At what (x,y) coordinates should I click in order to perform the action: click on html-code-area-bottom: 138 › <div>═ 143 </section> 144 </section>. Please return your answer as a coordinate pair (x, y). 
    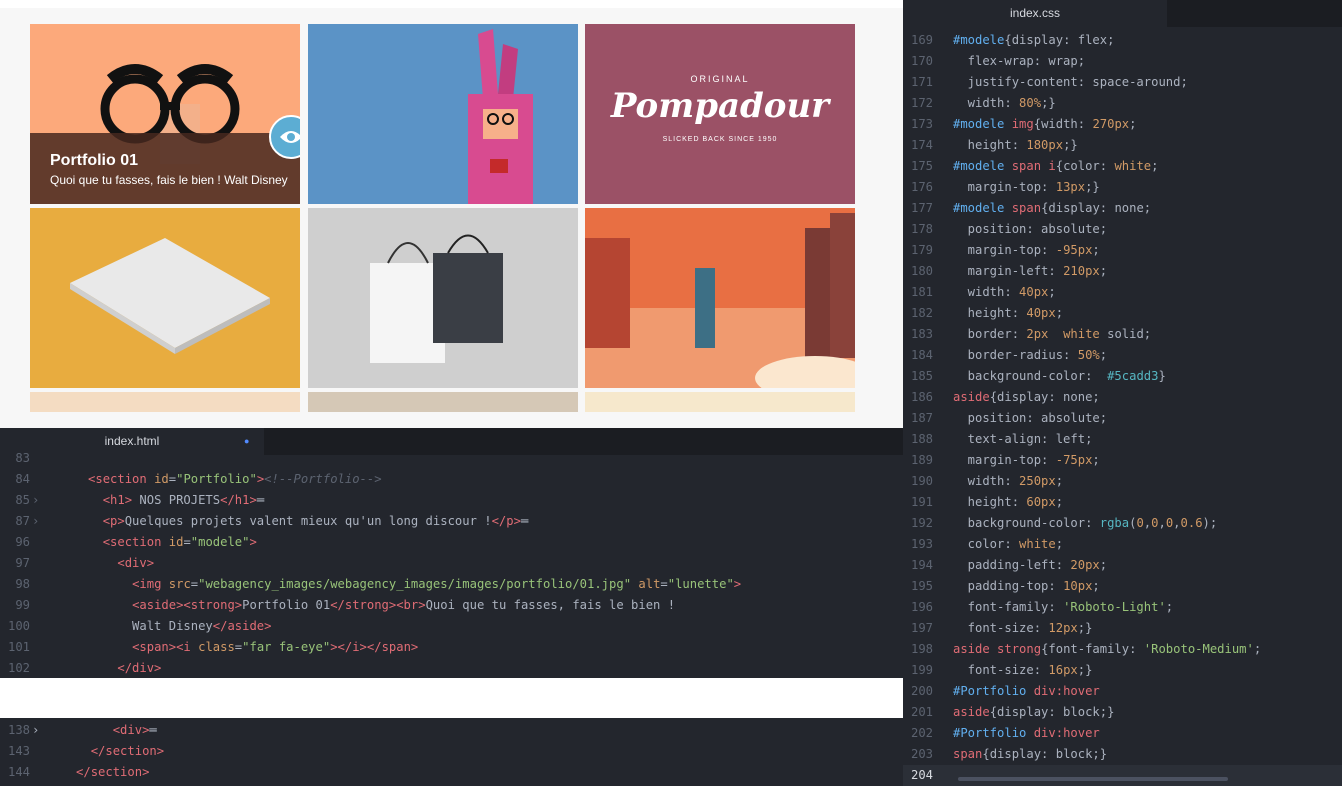
    Looking at the image, I should click on (451, 752).